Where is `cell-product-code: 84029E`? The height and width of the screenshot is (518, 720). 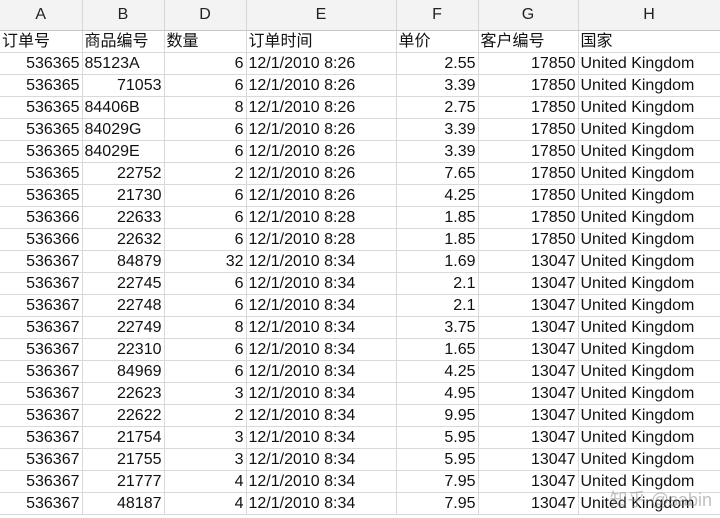
cell-product-code: 84029E is located at coordinates (123, 151).